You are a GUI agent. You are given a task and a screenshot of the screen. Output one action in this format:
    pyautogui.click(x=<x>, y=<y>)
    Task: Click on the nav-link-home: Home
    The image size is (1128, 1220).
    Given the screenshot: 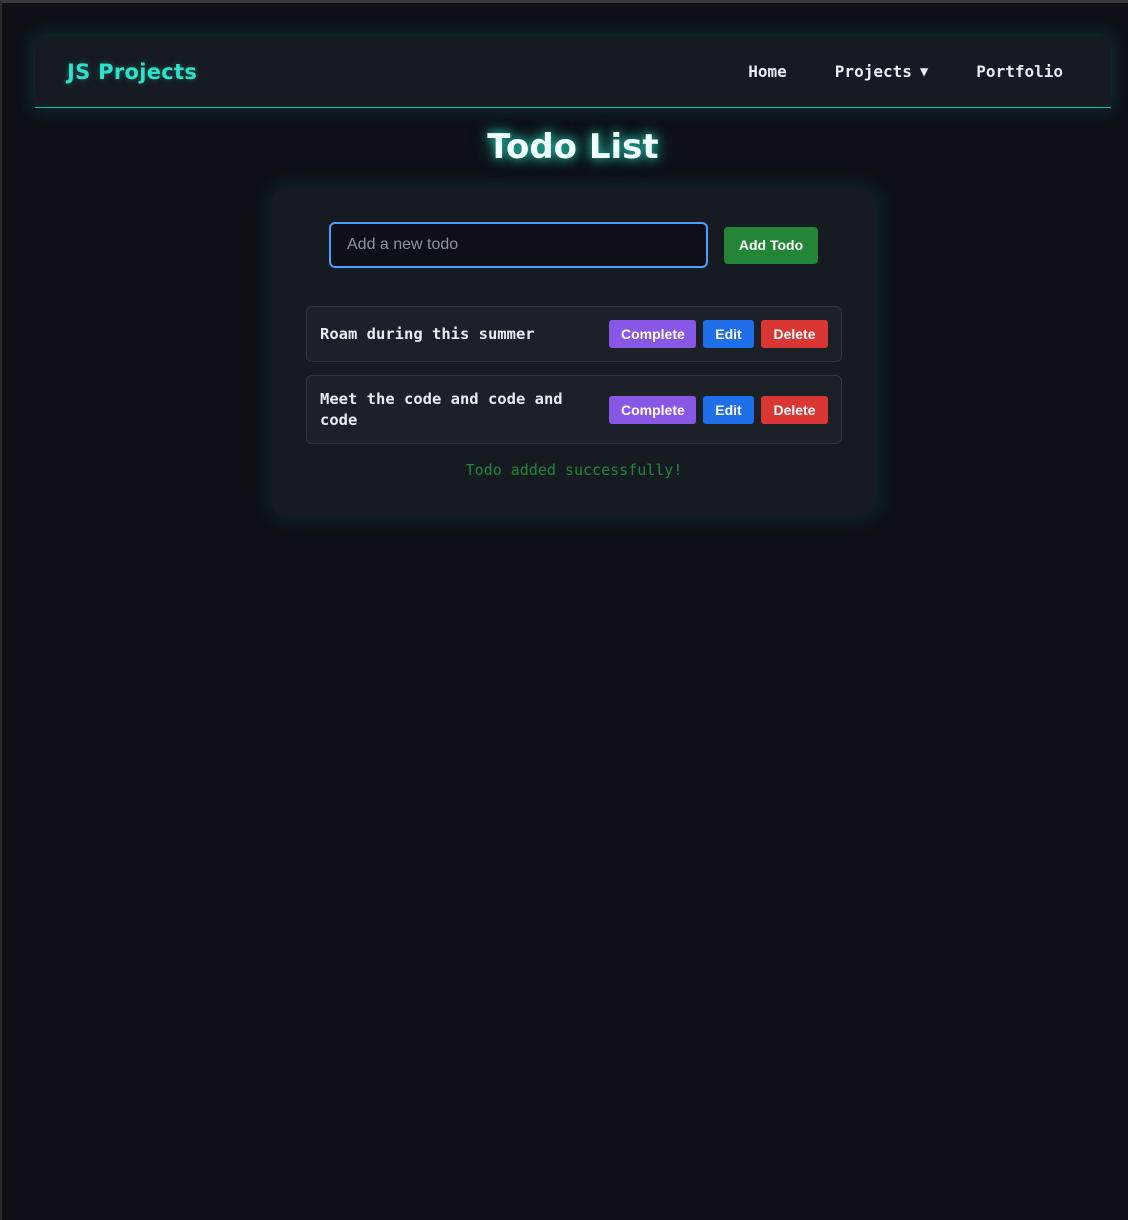 What is the action you would take?
    pyautogui.click(x=767, y=71)
    